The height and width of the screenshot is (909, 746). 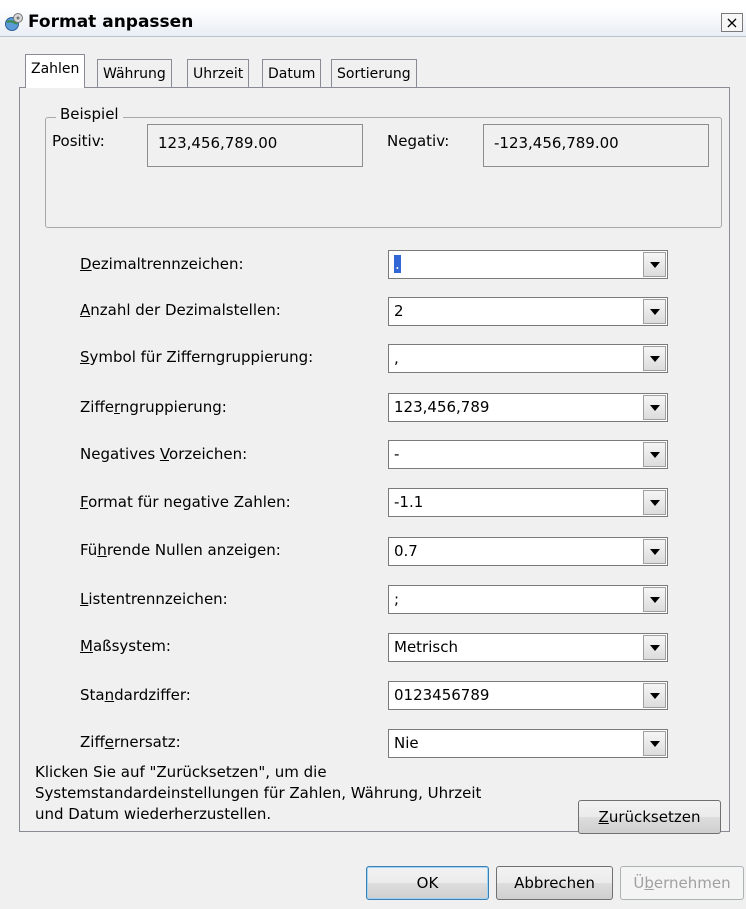 What do you see at coordinates (528, 647) in the screenshot?
I see `masssystem-combo: Metrisch` at bounding box center [528, 647].